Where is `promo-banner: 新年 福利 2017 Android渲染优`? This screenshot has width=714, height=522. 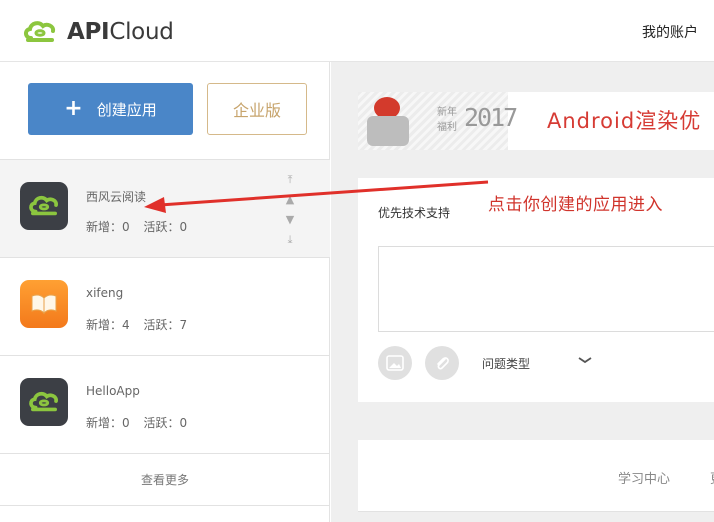 promo-banner: 新年 福利 2017 Android渲染优 is located at coordinates (536, 121).